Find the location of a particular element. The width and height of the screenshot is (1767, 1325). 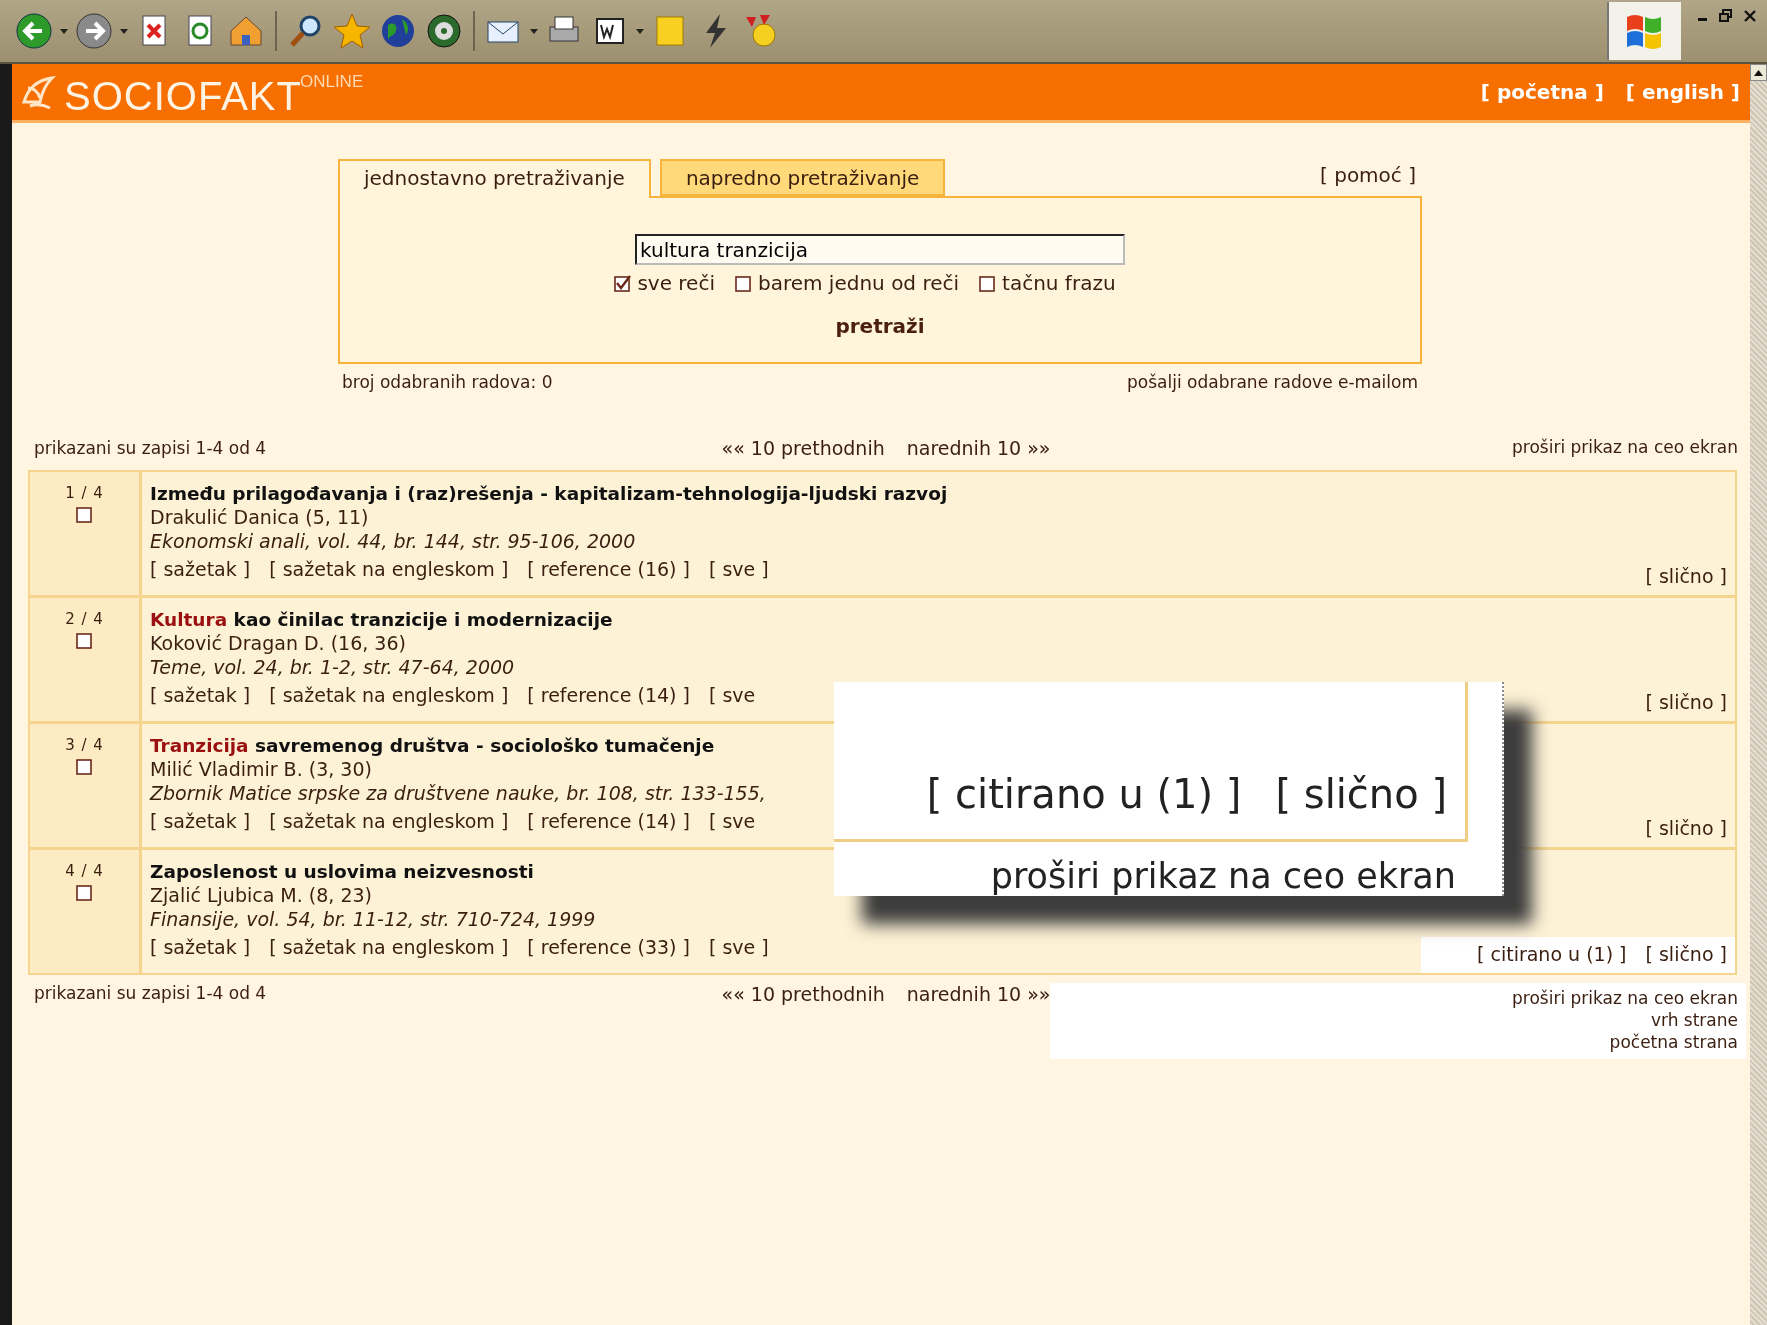

result-source: Ekonomski anali, vol. 44, br. 144, str. 95-106, 2000 is located at coordinates (393, 541).